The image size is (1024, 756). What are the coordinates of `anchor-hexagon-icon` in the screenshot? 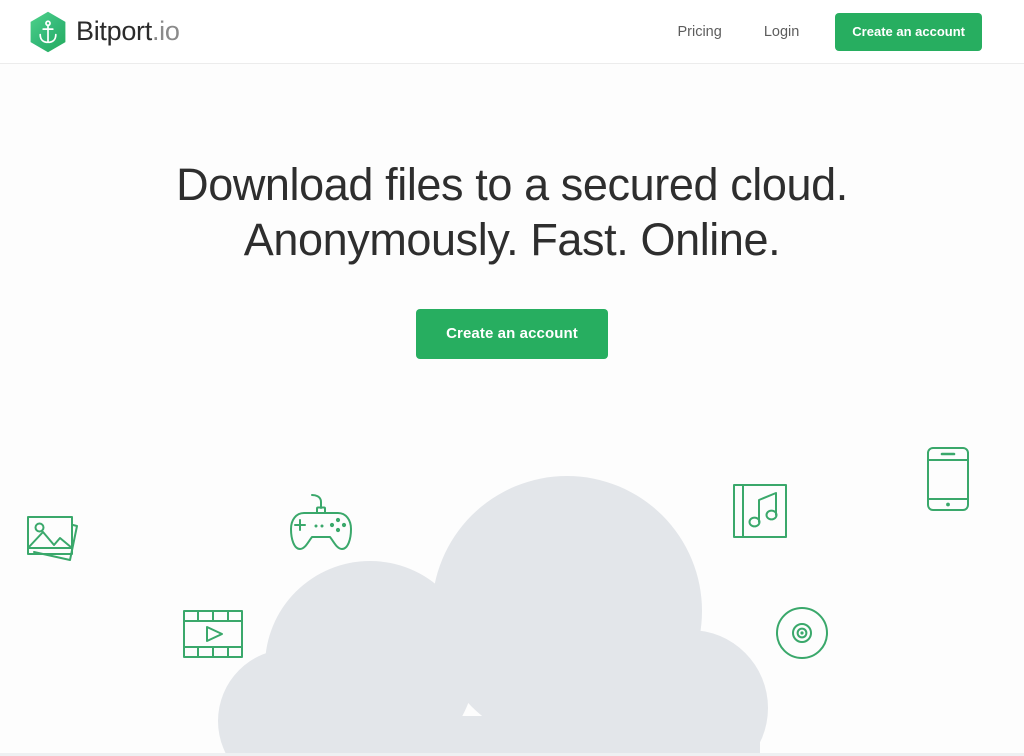 It's located at (48, 32).